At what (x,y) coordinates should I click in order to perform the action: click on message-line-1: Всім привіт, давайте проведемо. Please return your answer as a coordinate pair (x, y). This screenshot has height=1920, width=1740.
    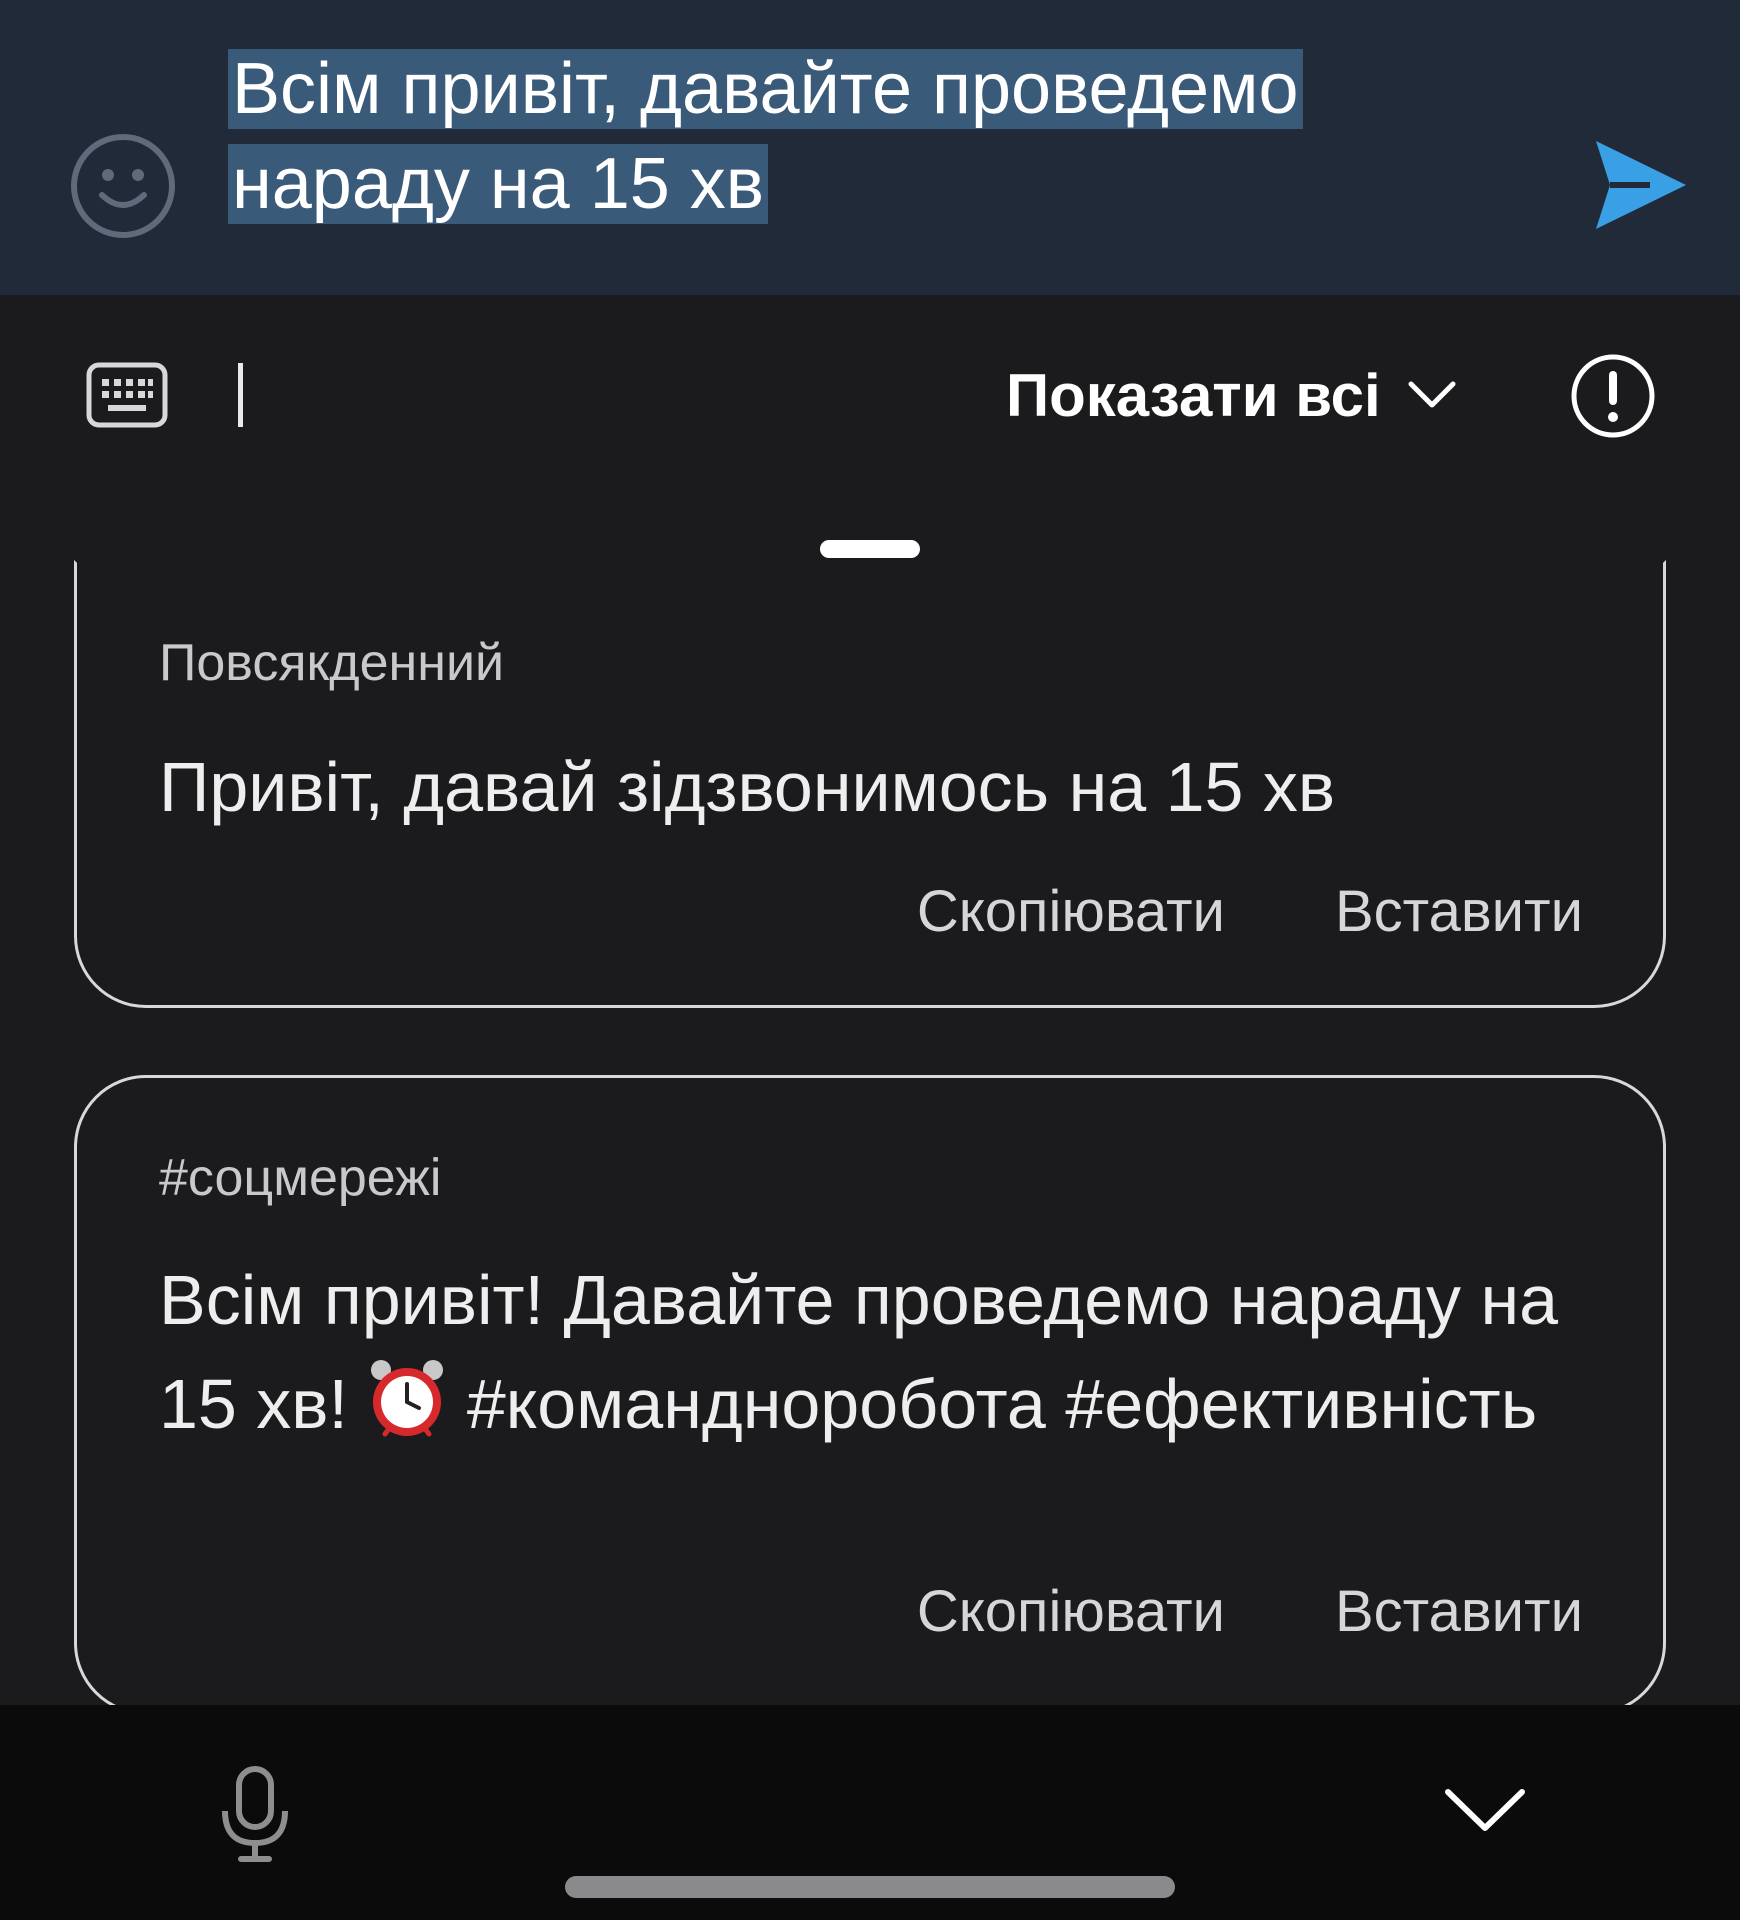
    Looking at the image, I should click on (765, 89).